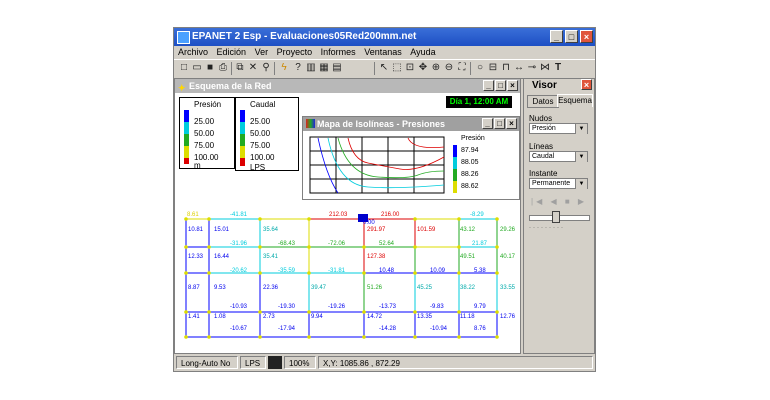 This screenshot has height=400, width=770. Describe the element at coordinates (194, 288) in the screenshot. I see `network-label: 8.87` at that location.